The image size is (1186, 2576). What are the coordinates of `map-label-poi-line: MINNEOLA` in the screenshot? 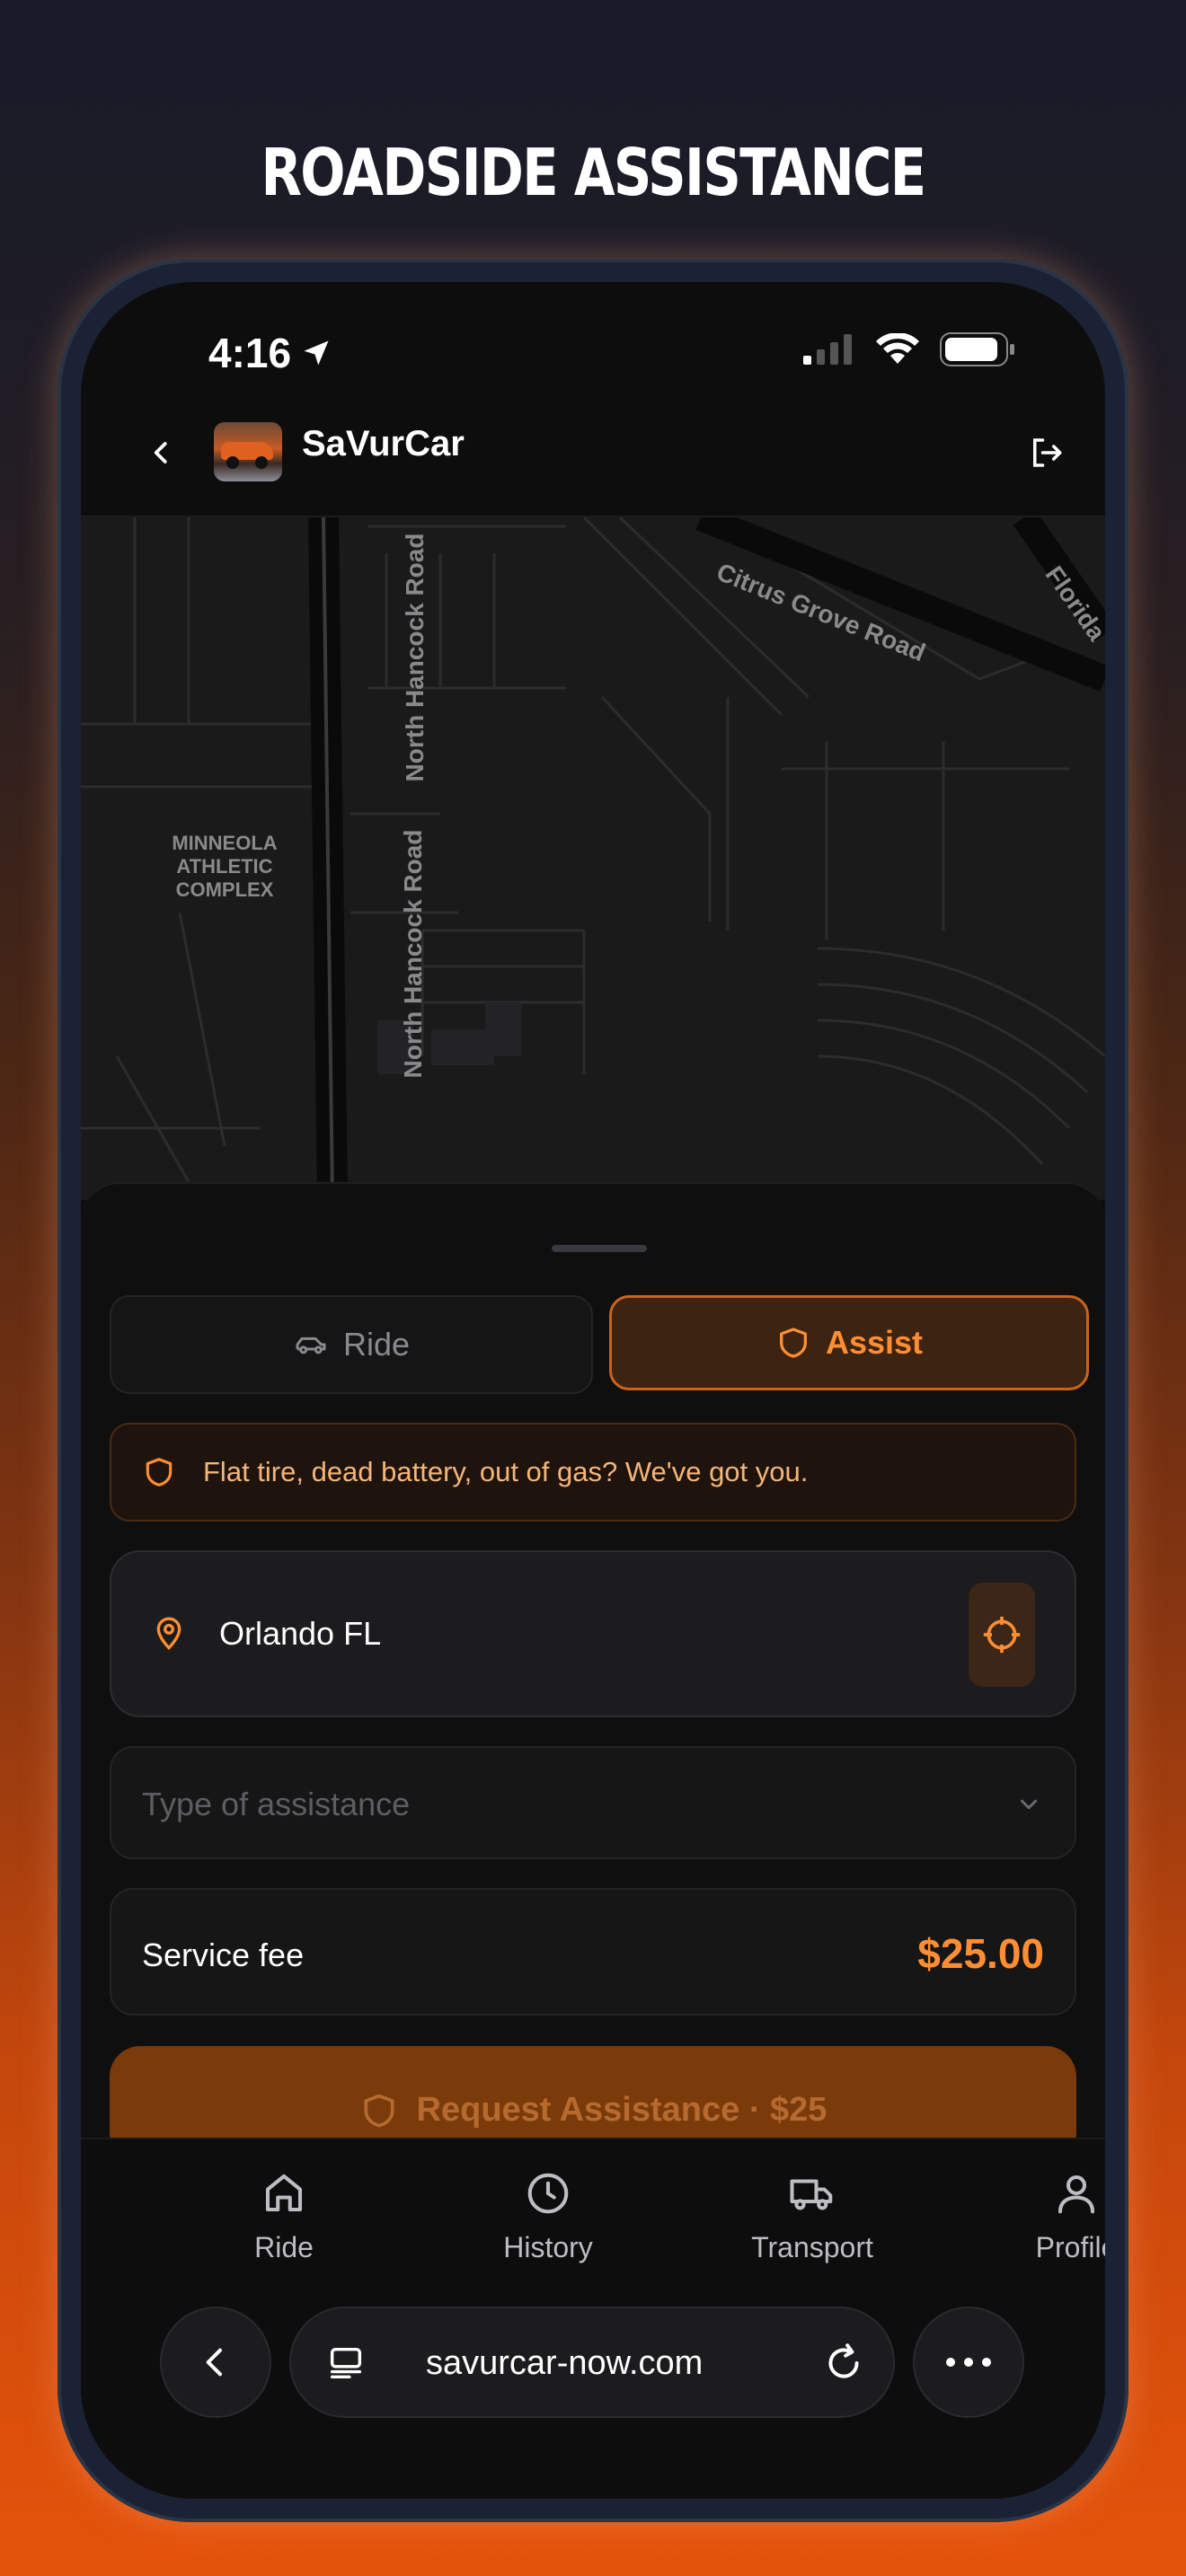 It's located at (225, 843).